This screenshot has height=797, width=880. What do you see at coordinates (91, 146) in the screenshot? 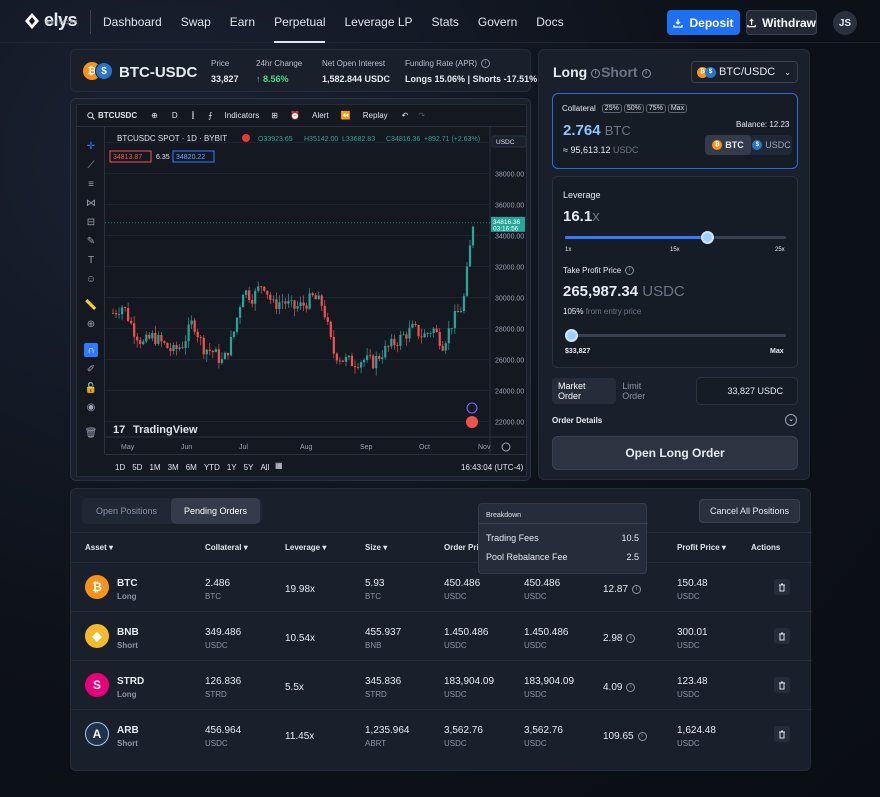
I see `crosshair-icon: ✛` at bounding box center [91, 146].